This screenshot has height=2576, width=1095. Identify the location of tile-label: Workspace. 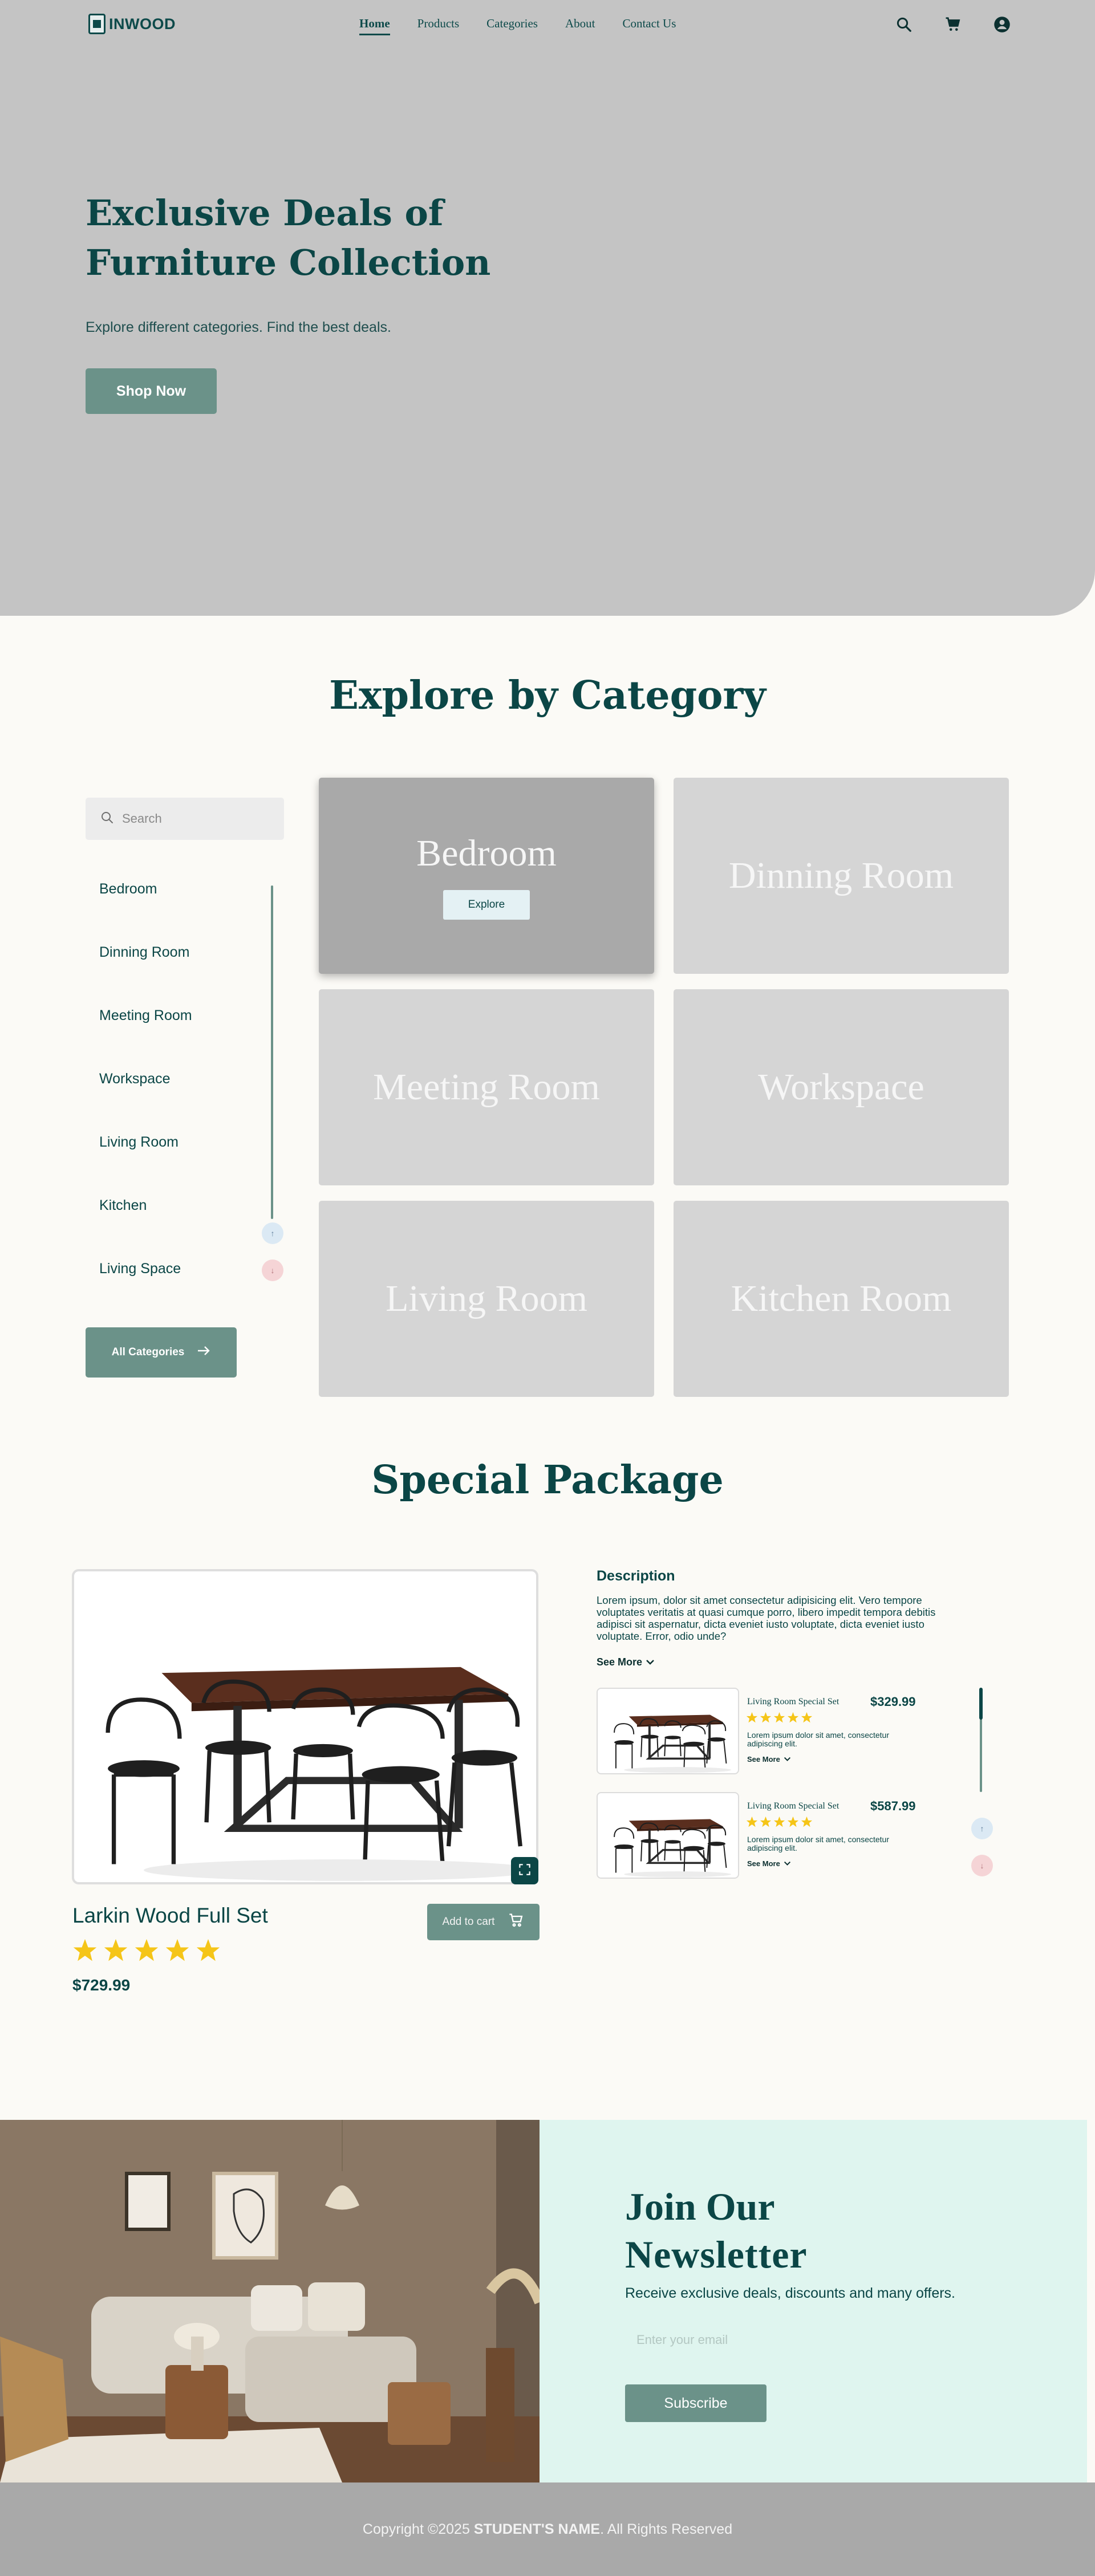
(841, 1087).